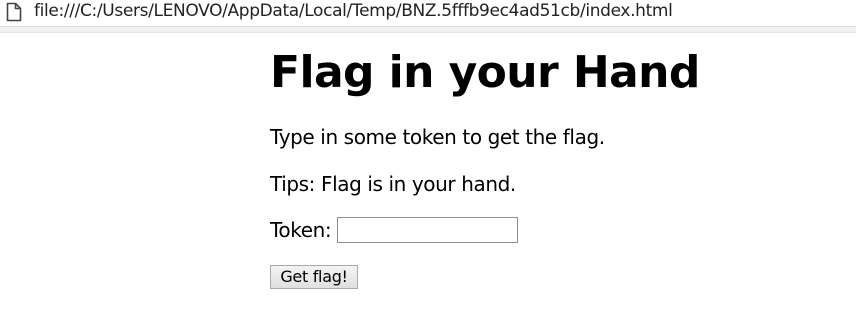 This screenshot has width=856, height=323. What do you see at coordinates (485, 72) in the screenshot?
I see `page-title: Flag in your Hand` at bounding box center [485, 72].